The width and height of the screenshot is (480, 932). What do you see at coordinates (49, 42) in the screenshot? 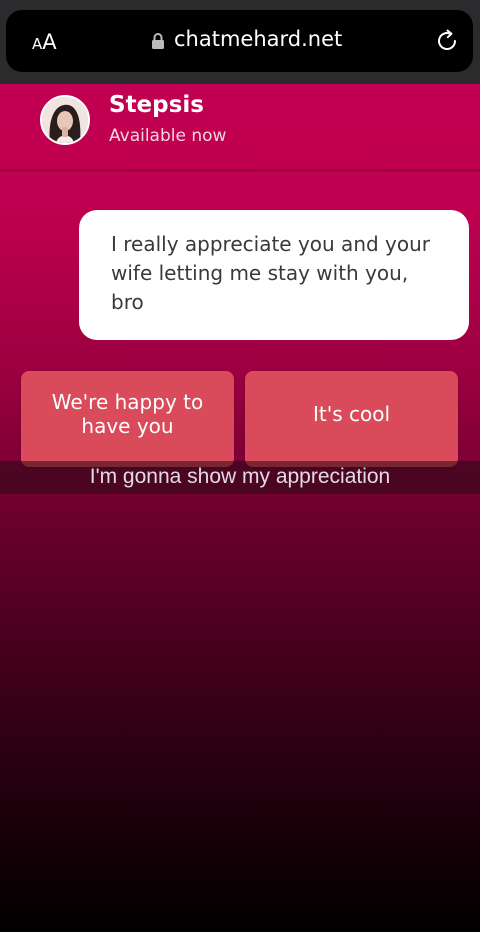
I see `text-size-big-label: A` at bounding box center [49, 42].